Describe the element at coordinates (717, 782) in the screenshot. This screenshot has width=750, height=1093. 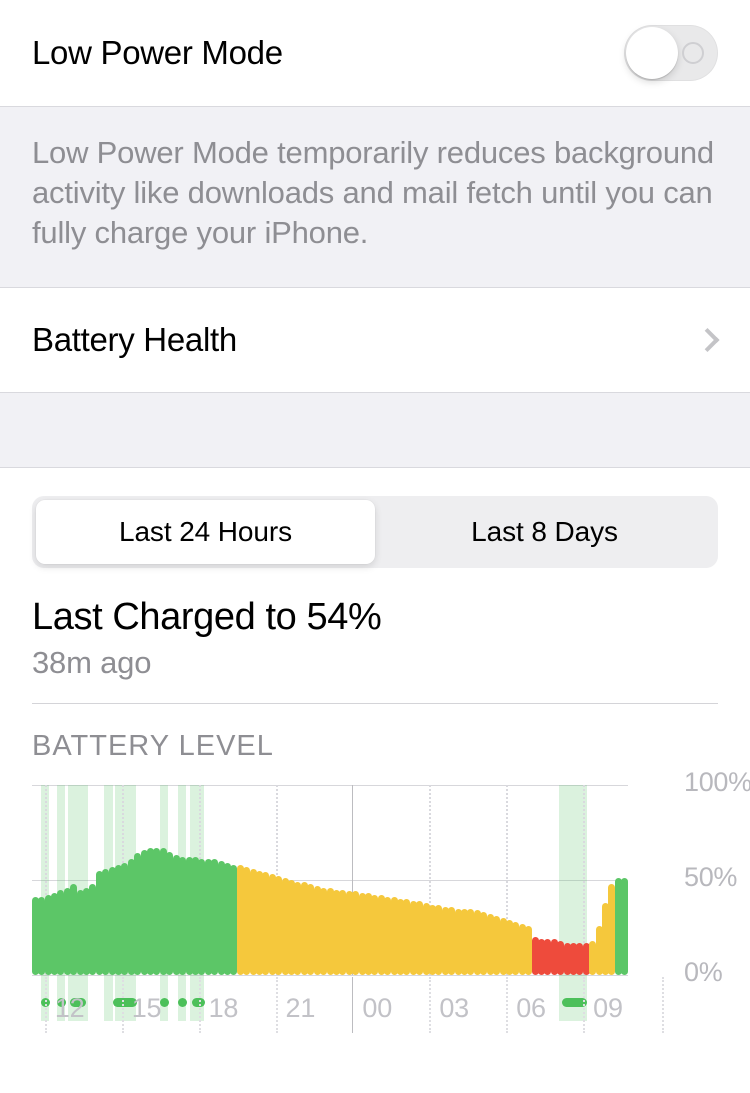
I see `y-axis-label: 100%` at that location.